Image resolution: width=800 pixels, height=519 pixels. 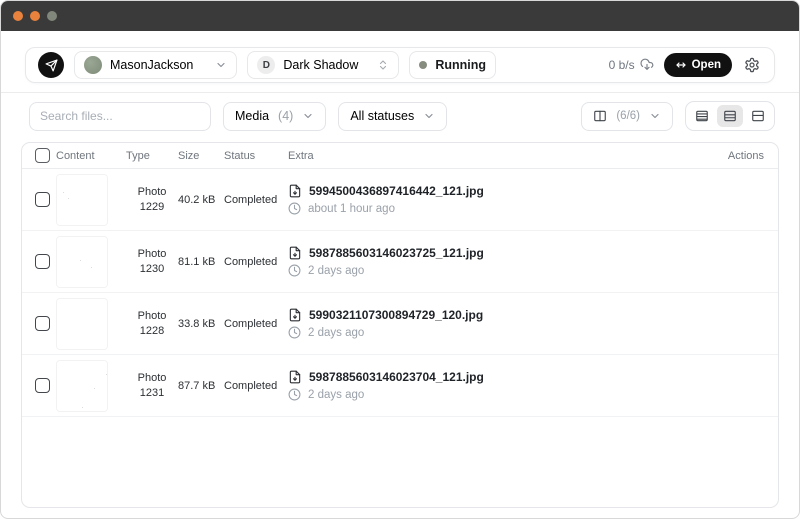 I want to click on file-time: about 1 hour ago, so click(x=351, y=208).